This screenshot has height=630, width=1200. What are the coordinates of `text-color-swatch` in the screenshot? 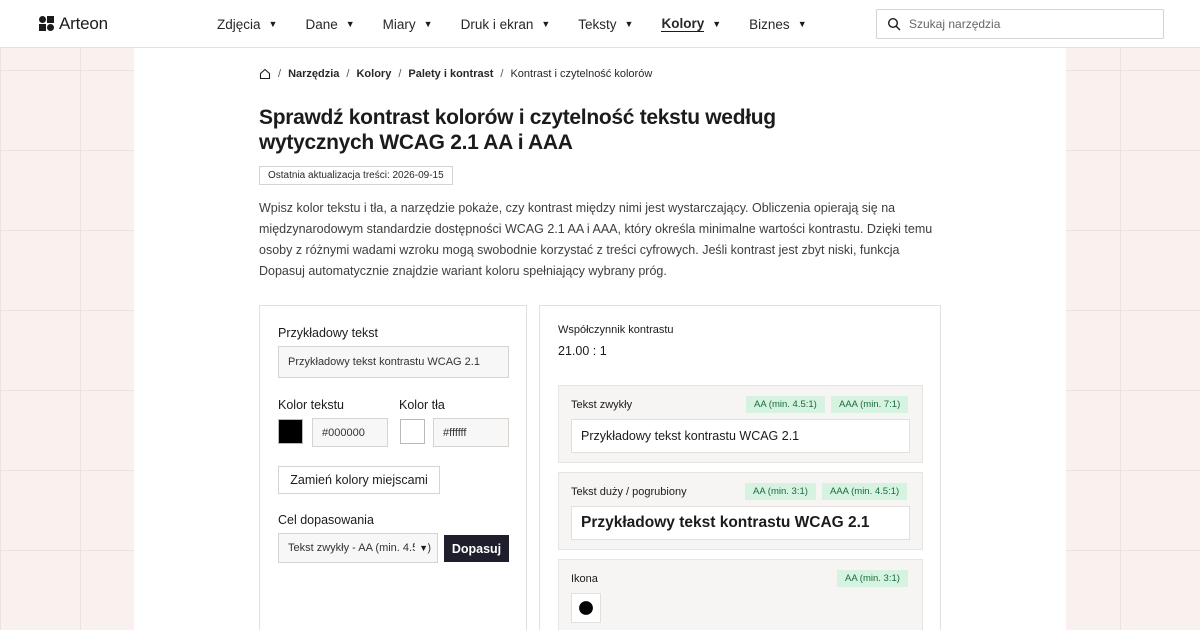 It's located at (290, 431).